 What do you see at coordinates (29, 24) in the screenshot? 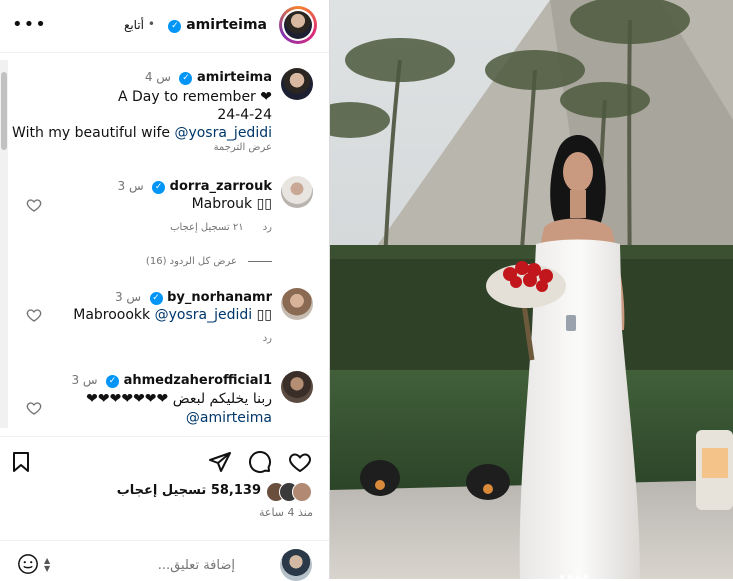
I see `more-options-icon: •••` at bounding box center [29, 24].